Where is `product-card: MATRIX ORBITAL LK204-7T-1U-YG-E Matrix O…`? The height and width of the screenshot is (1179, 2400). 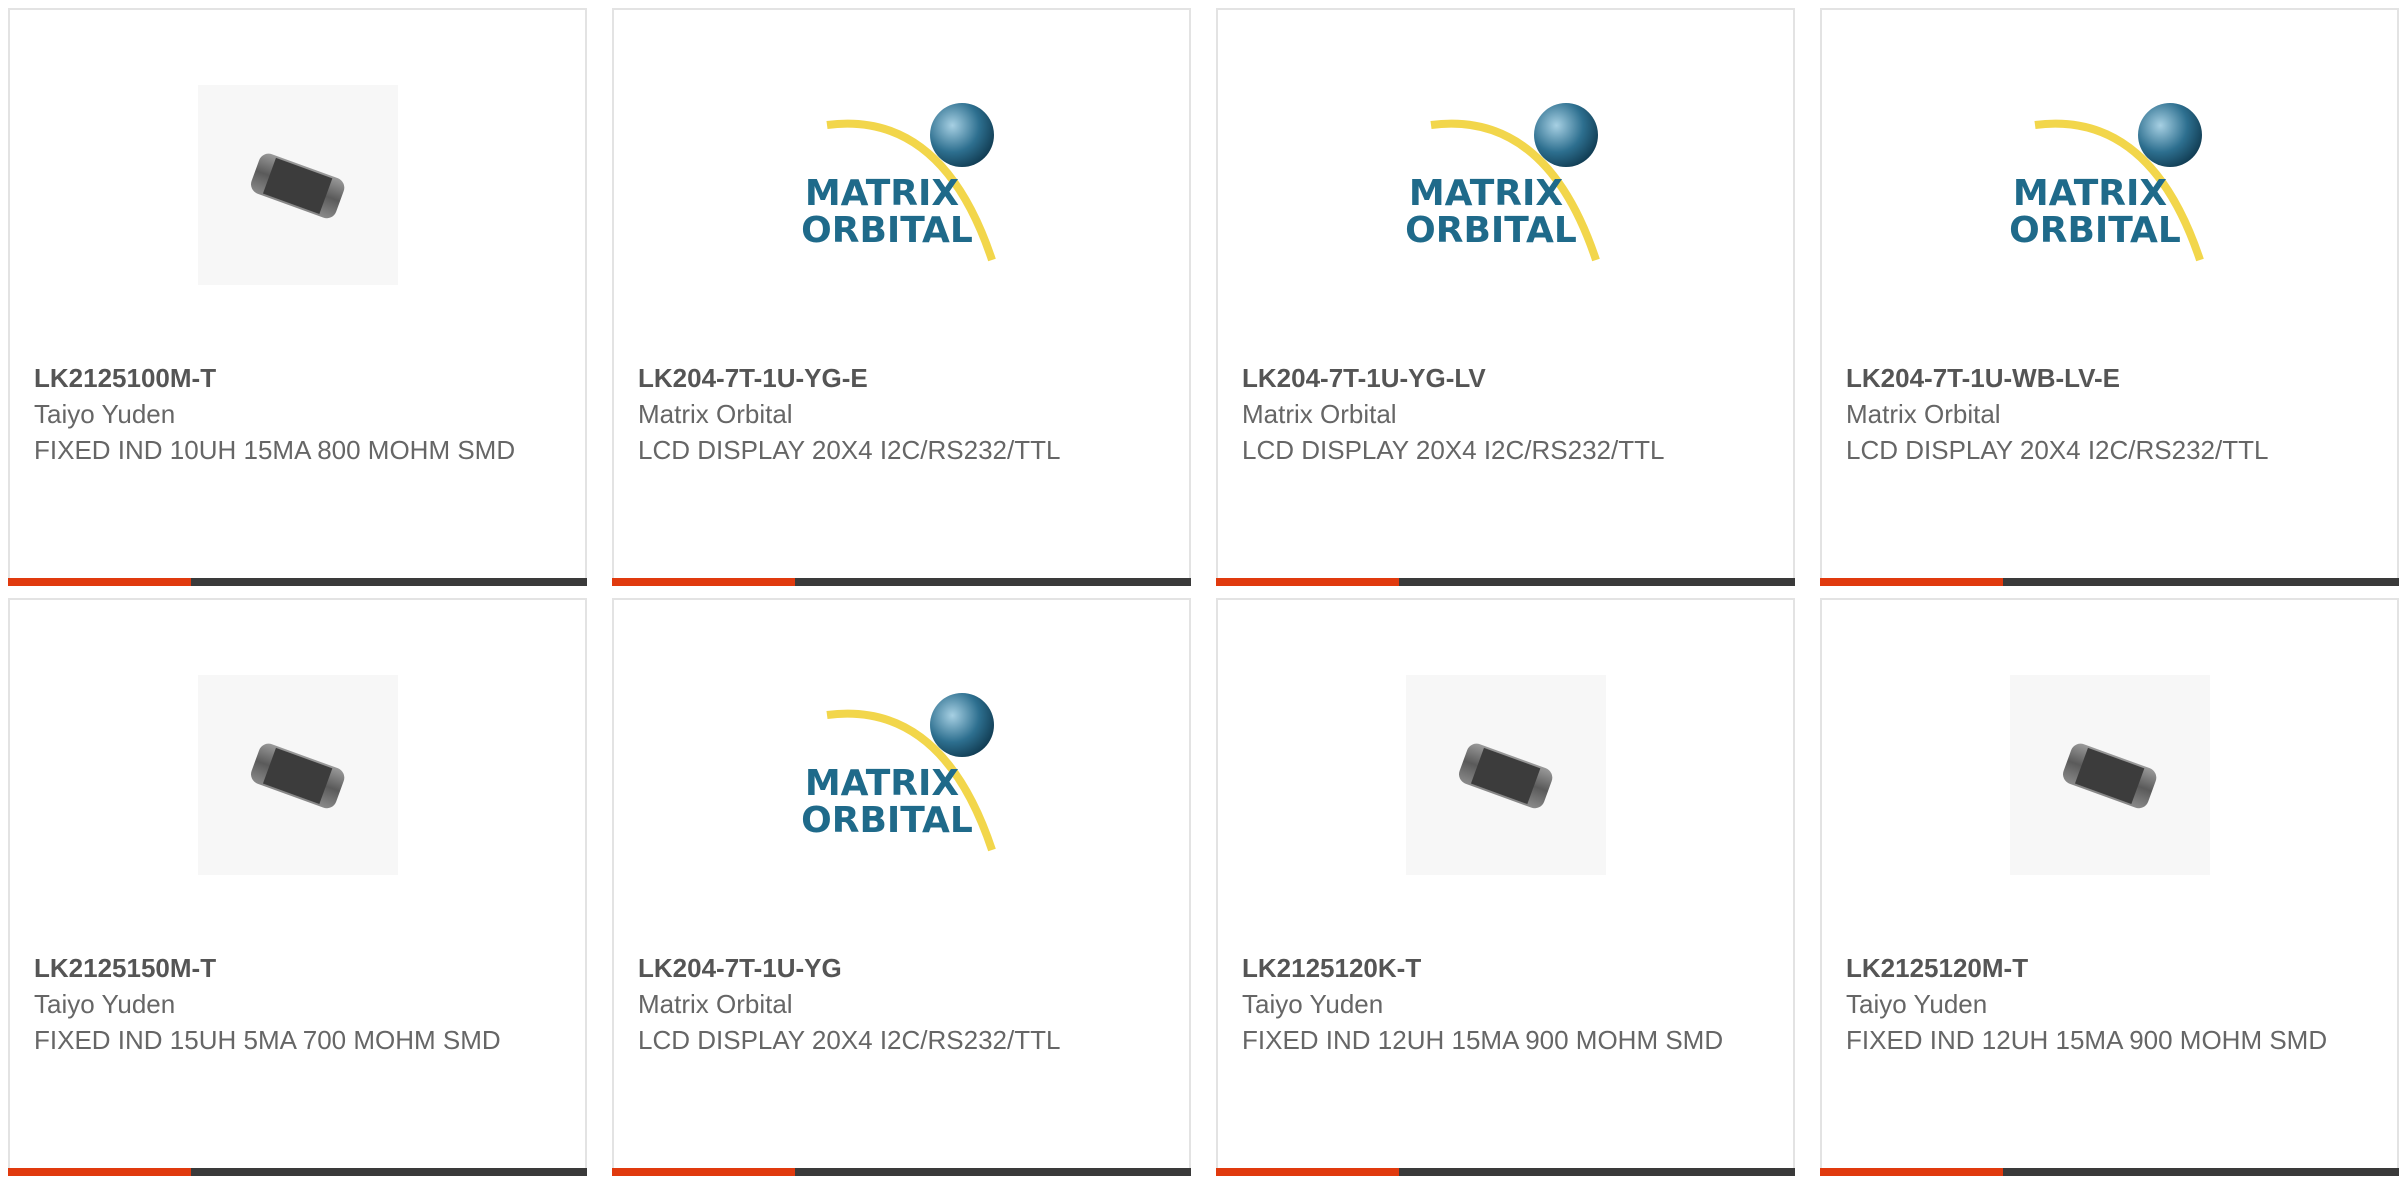 product-card: MATRIX ORBITAL LK204-7T-1U-YG-E Matrix O… is located at coordinates (901, 297).